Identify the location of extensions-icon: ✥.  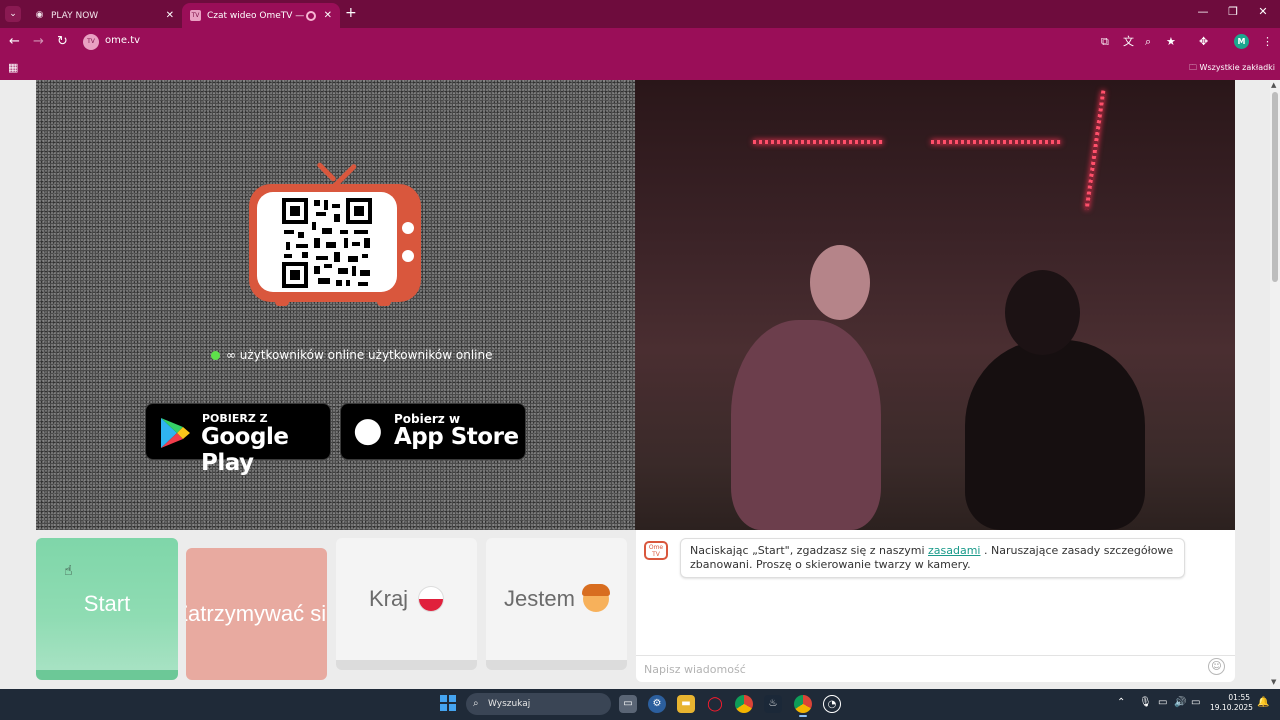
(1203, 42).